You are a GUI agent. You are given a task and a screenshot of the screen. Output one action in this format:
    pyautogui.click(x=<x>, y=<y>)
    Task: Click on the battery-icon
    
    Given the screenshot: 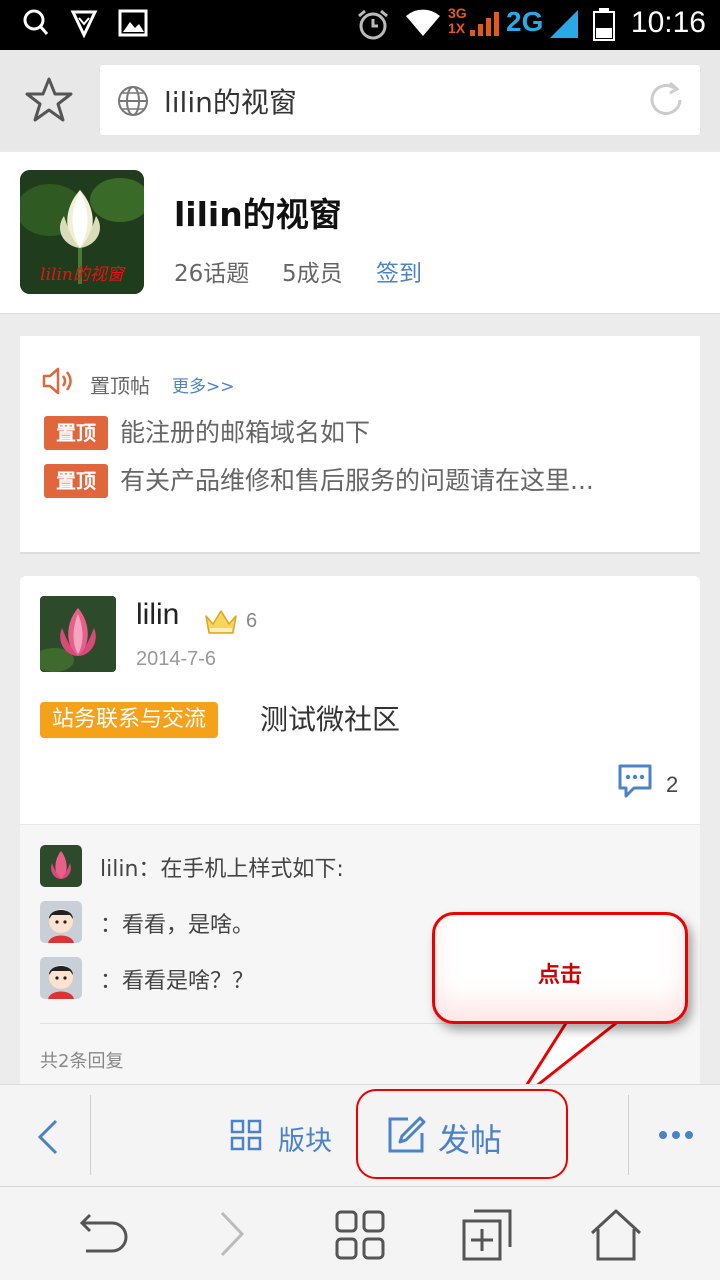 What is the action you would take?
    pyautogui.click(x=604, y=24)
    